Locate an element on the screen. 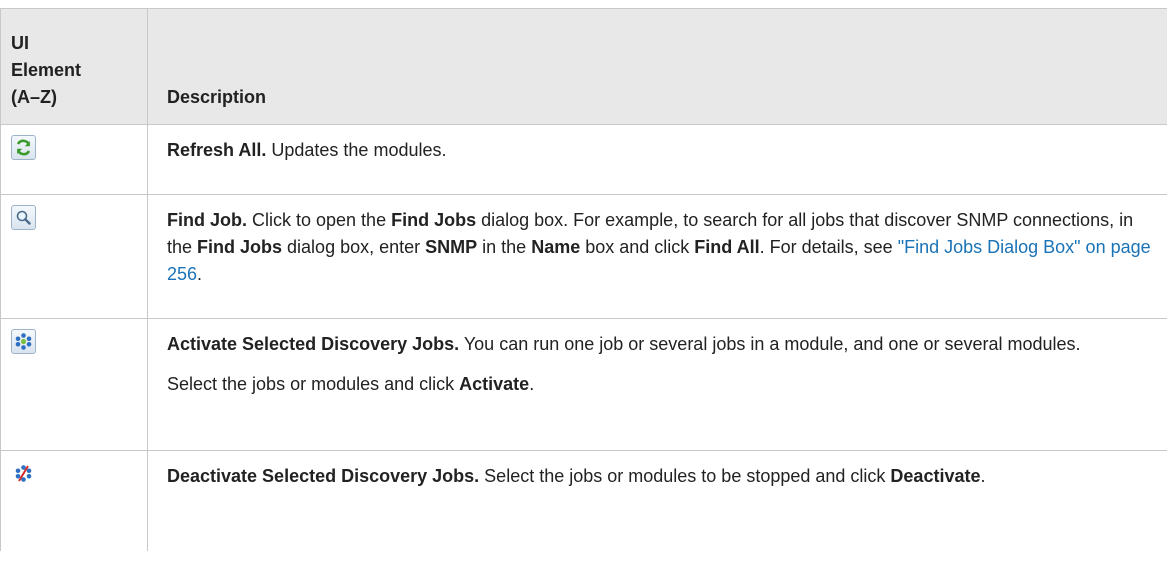 The width and height of the screenshot is (1167, 573). deactivate-jobs-title: Deactivate Selected Discovery Jobs. is located at coordinates (323, 476).